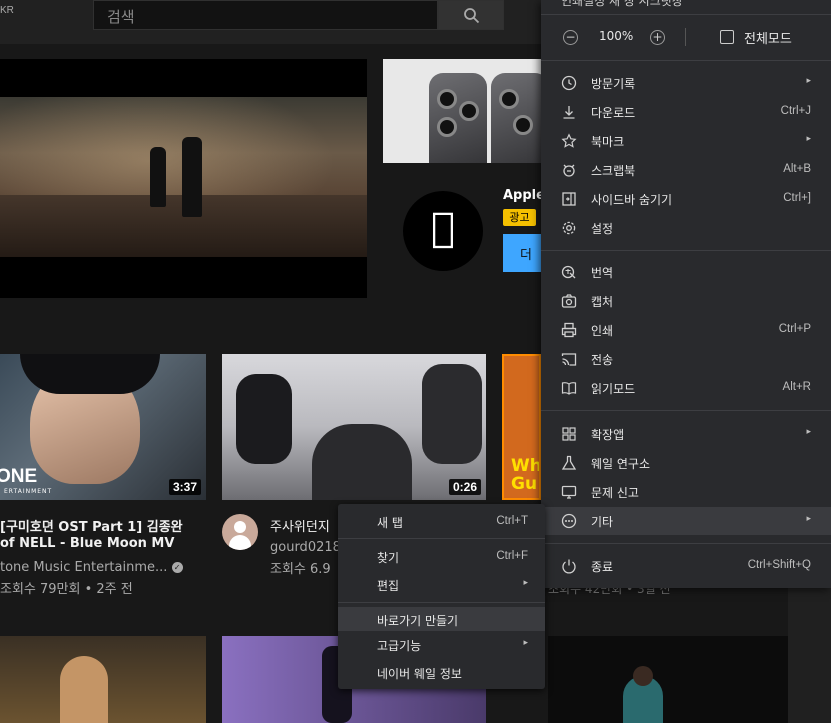  I want to click on menu-item-scrapbook: 스크랩북 Alt+B, so click(686, 170).